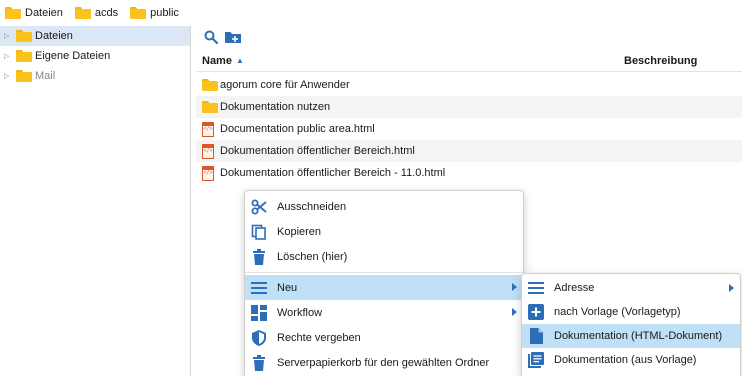 The height and width of the screenshot is (376, 742). Describe the element at coordinates (617, 312) in the screenshot. I see `menu-item-label: nach Vorlage (Vorlagetyp)` at that location.